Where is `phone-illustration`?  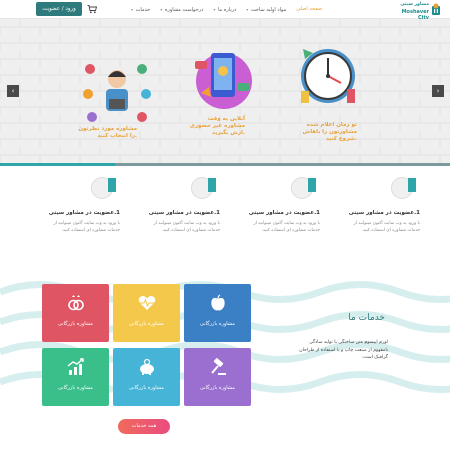
phone-illustration is located at coordinates (223, 81).